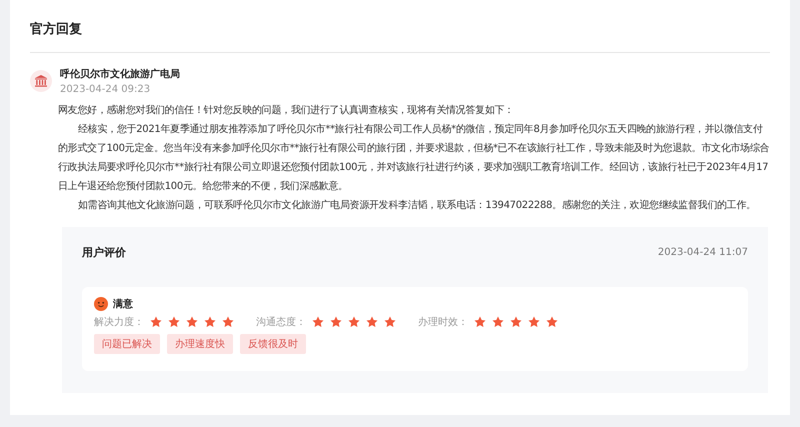 The image size is (800, 427). What do you see at coordinates (286, 111) in the screenshot?
I see `reply-paragraph: 网友您好，感谢您对我们的信任！针对您反映的问题，我们进行了认真调查核实，现将有关情况答复如下：` at bounding box center [286, 111].